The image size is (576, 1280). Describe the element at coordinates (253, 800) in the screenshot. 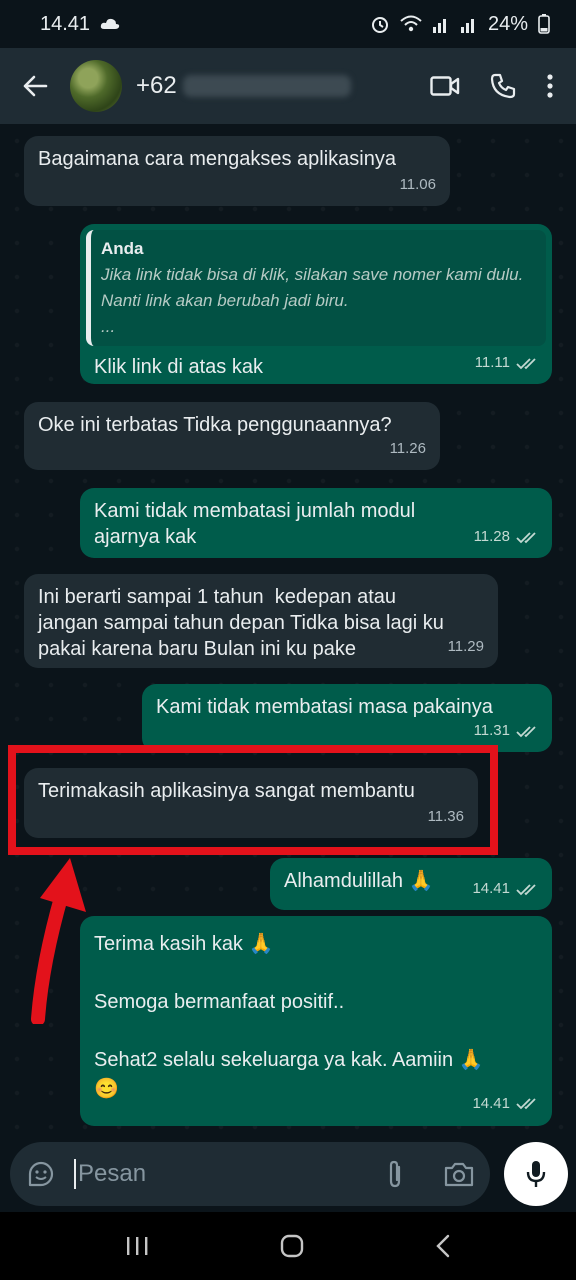

I see `highlight-box` at that location.